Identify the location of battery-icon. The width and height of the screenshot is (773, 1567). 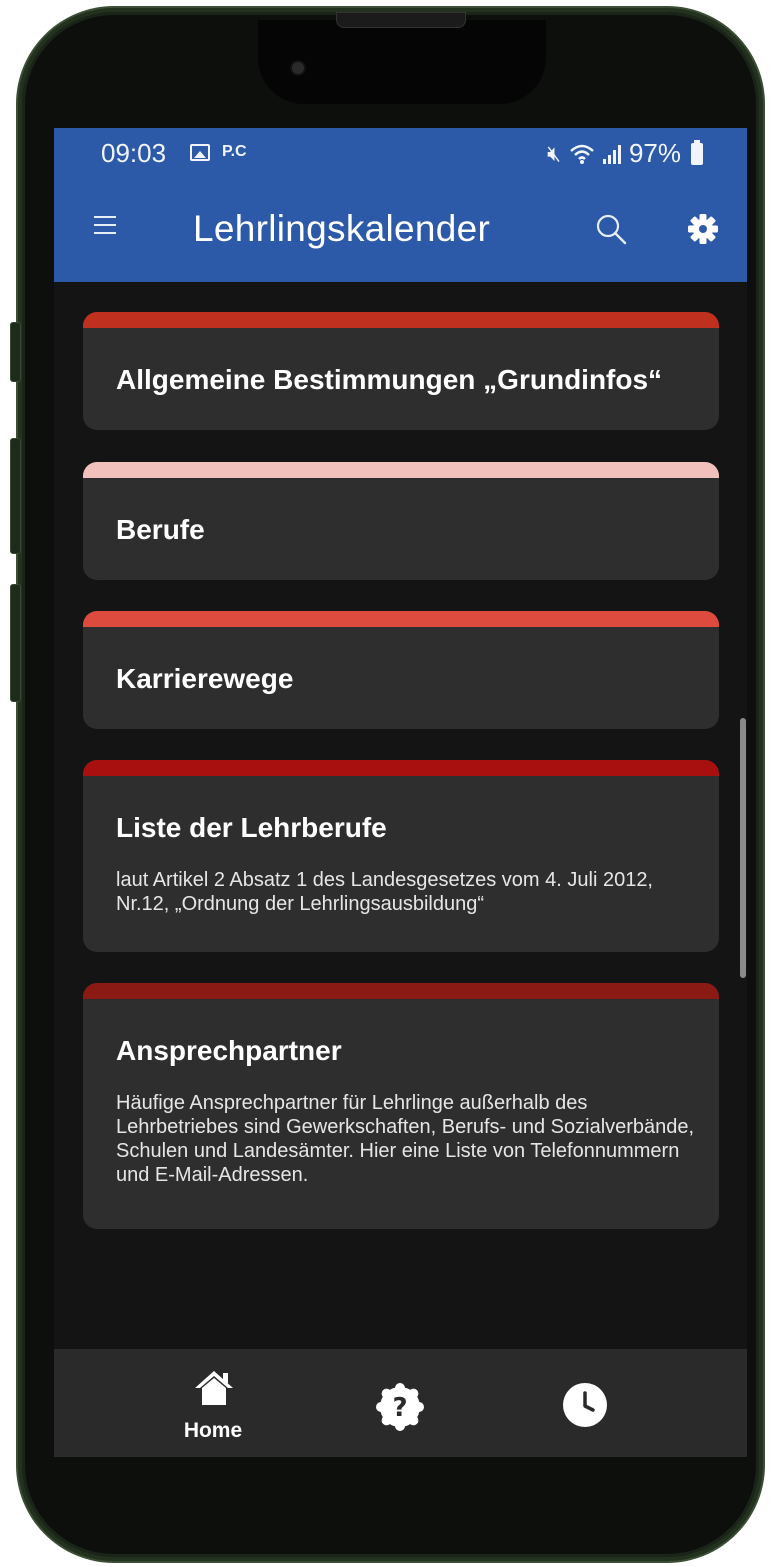
(697, 152).